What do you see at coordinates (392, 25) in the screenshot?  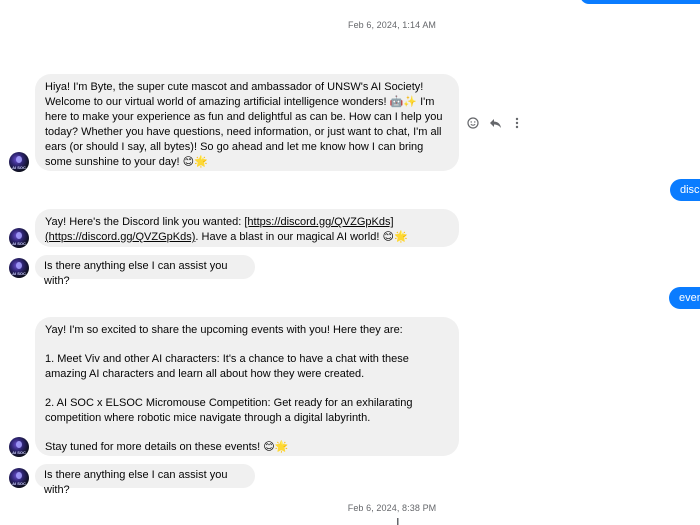 I see `timestamp: Feb 6, 2024, 1:14 AM` at bounding box center [392, 25].